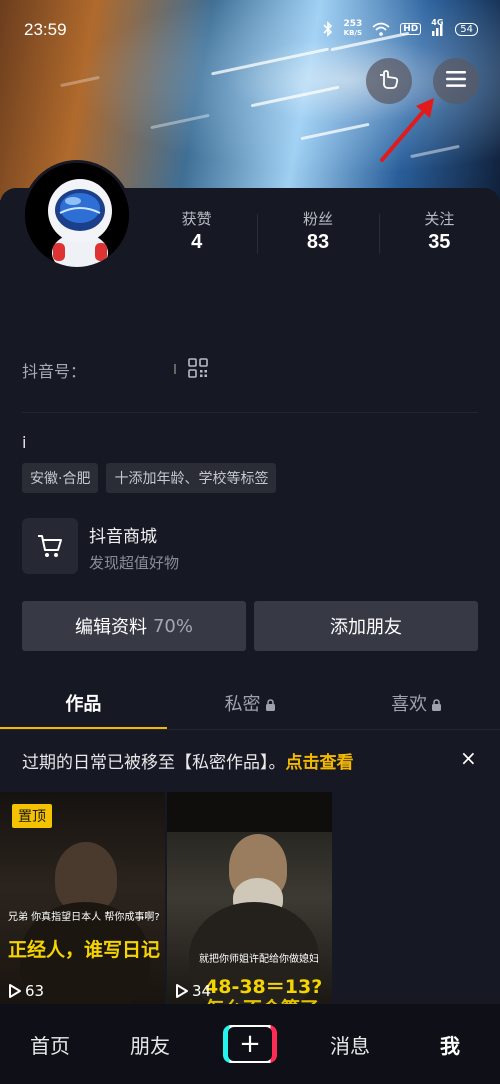  Describe the element at coordinates (84, 917) in the screenshot. I see `video-caption-small: 兄弟 你真指望日本人 帮你成事啊?` at that location.